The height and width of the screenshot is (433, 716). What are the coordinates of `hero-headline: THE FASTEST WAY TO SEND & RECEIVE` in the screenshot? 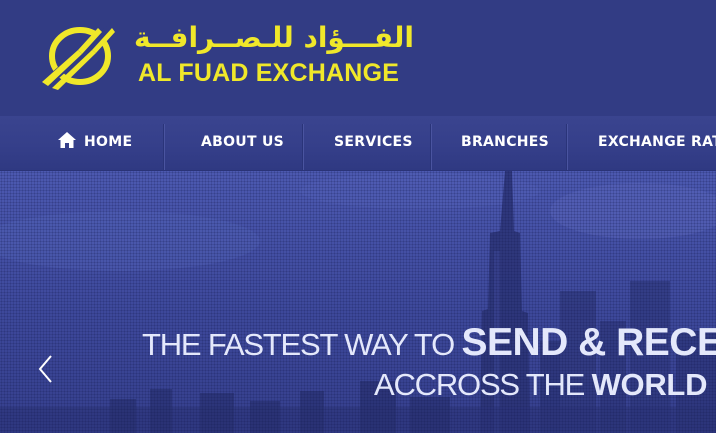 It's located at (429, 343).